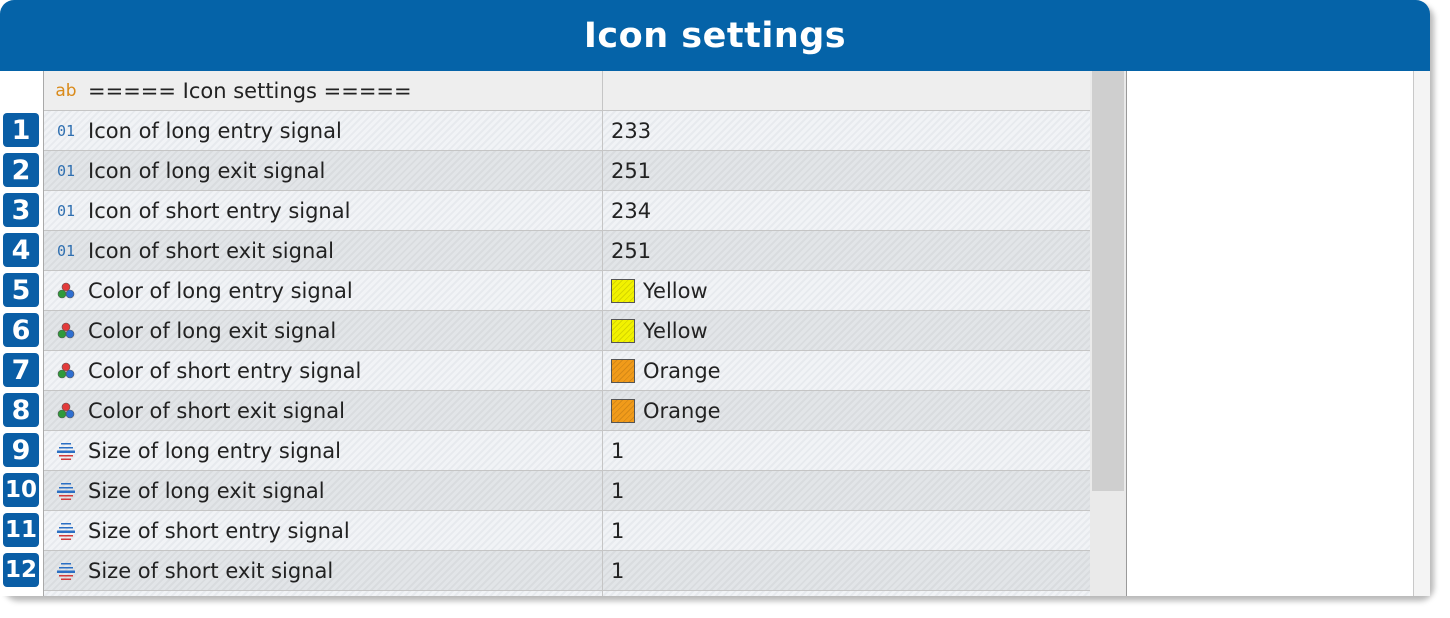  What do you see at coordinates (567, 171) in the screenshot?
I see `property-row: 01 Icon of long exit signal 251` at bounding box center [567, 171].